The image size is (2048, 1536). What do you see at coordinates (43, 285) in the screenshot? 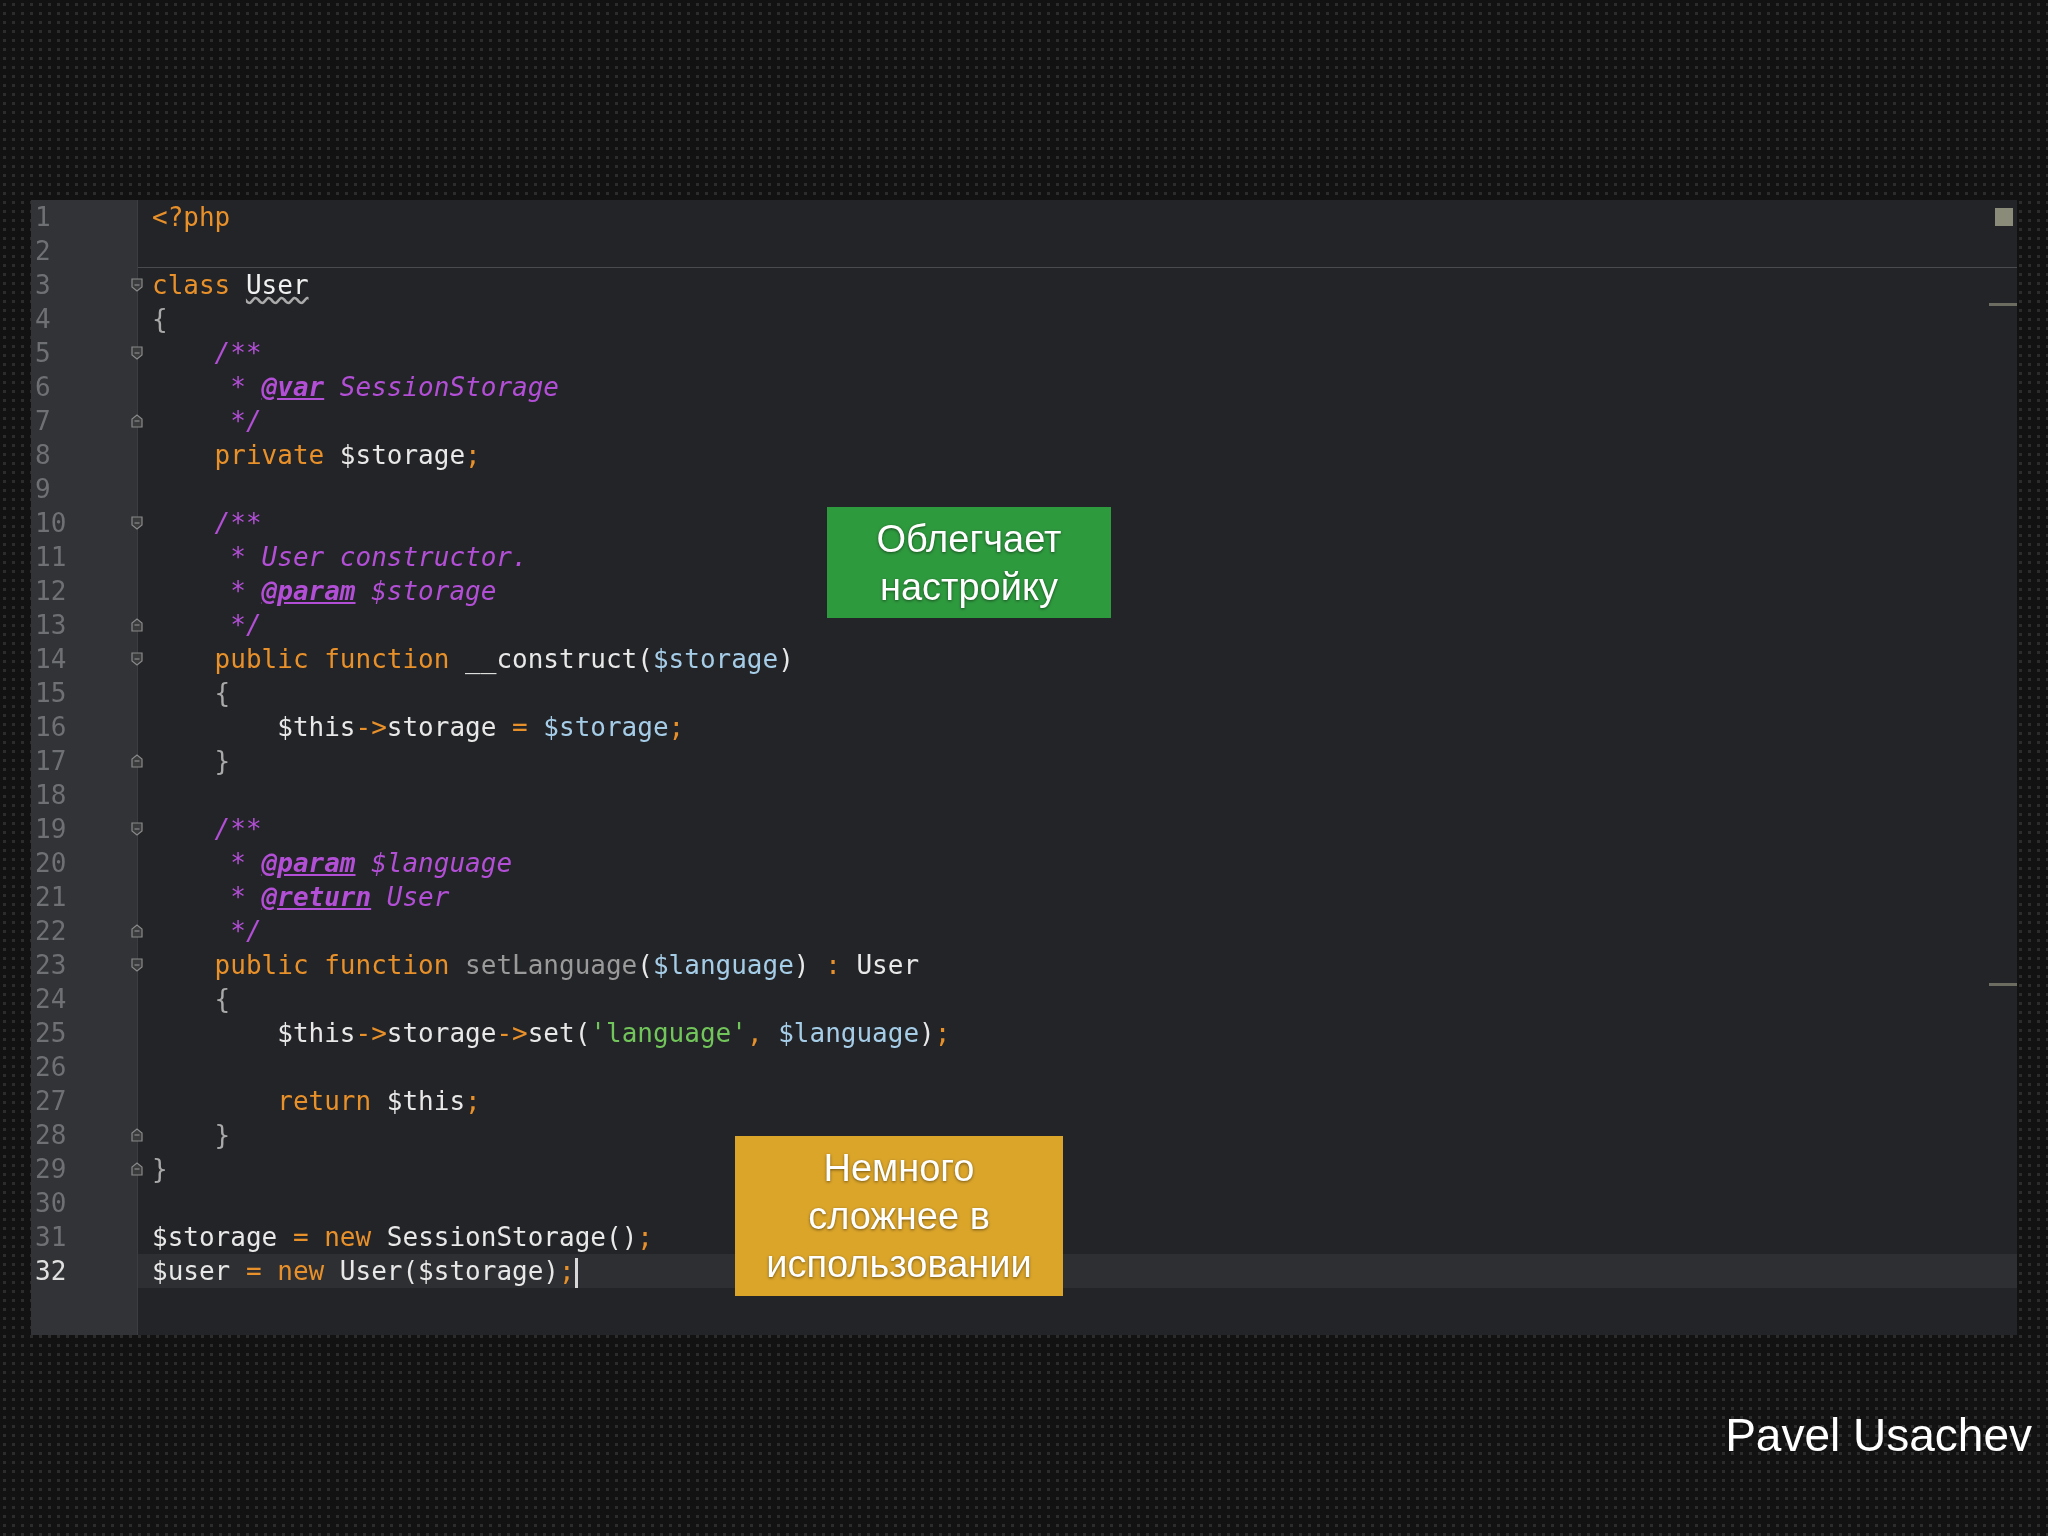
I see `line-number: 3` at bounding box center [43, 285].